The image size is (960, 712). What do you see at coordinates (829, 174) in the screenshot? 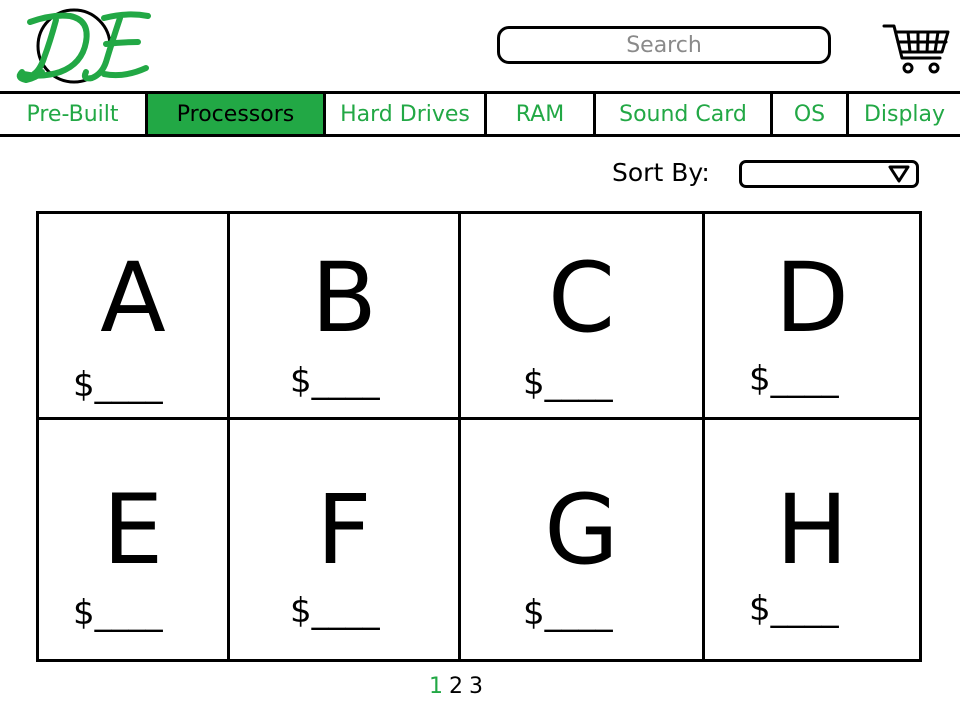
I see `sort-dropdown` at bounding box center [829, 174].